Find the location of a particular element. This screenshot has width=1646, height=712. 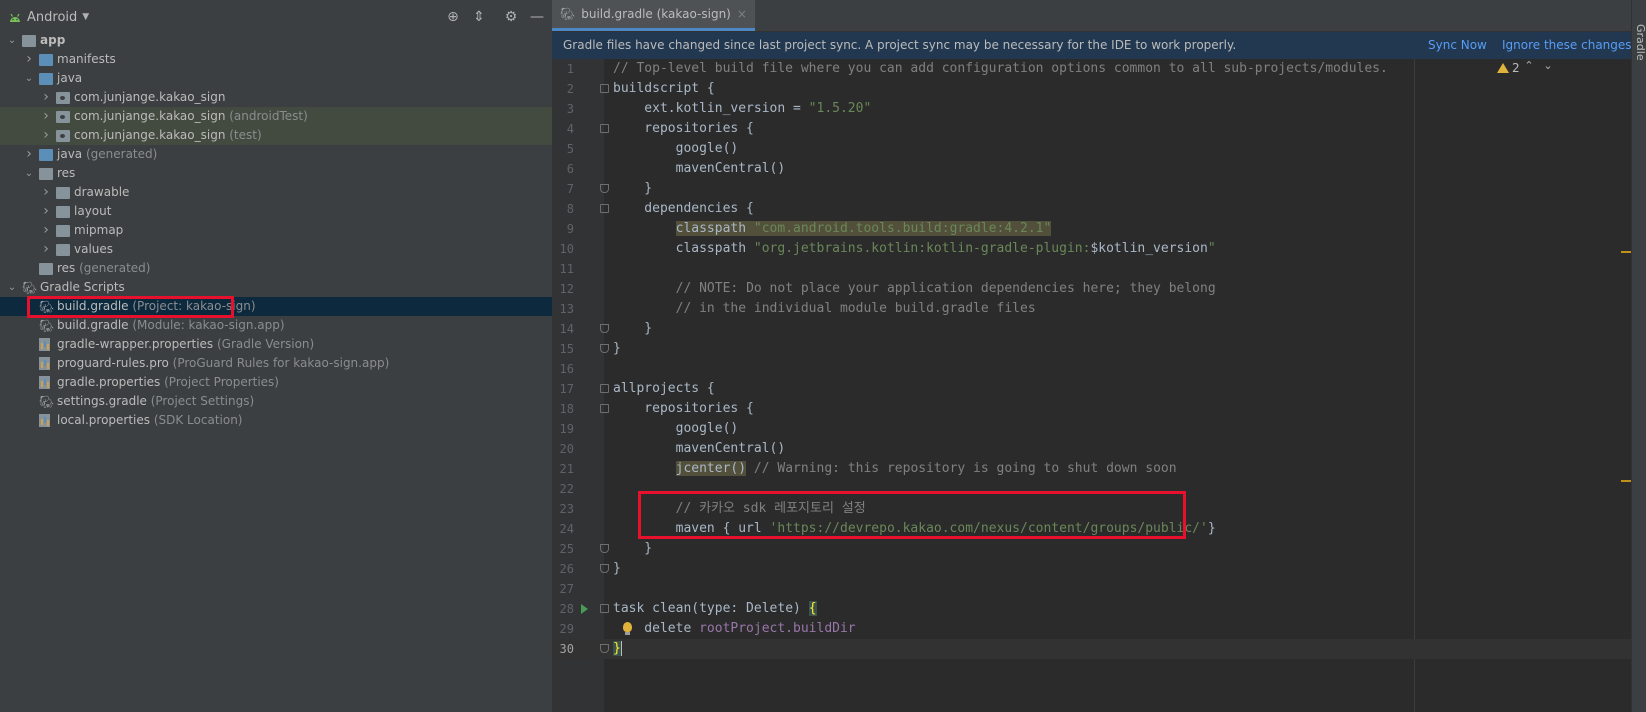

code-token: " is located at coordinates (1211, 248).